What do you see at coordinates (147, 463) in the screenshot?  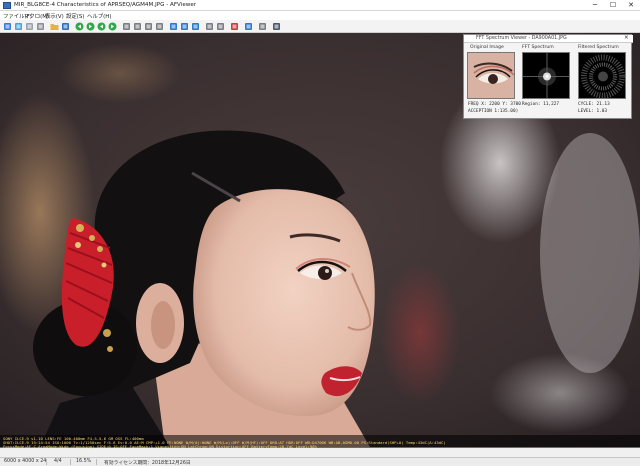 I see `status-license: 有効ライセンス期間：2018年12月26日` at bounding box center [147, 463].